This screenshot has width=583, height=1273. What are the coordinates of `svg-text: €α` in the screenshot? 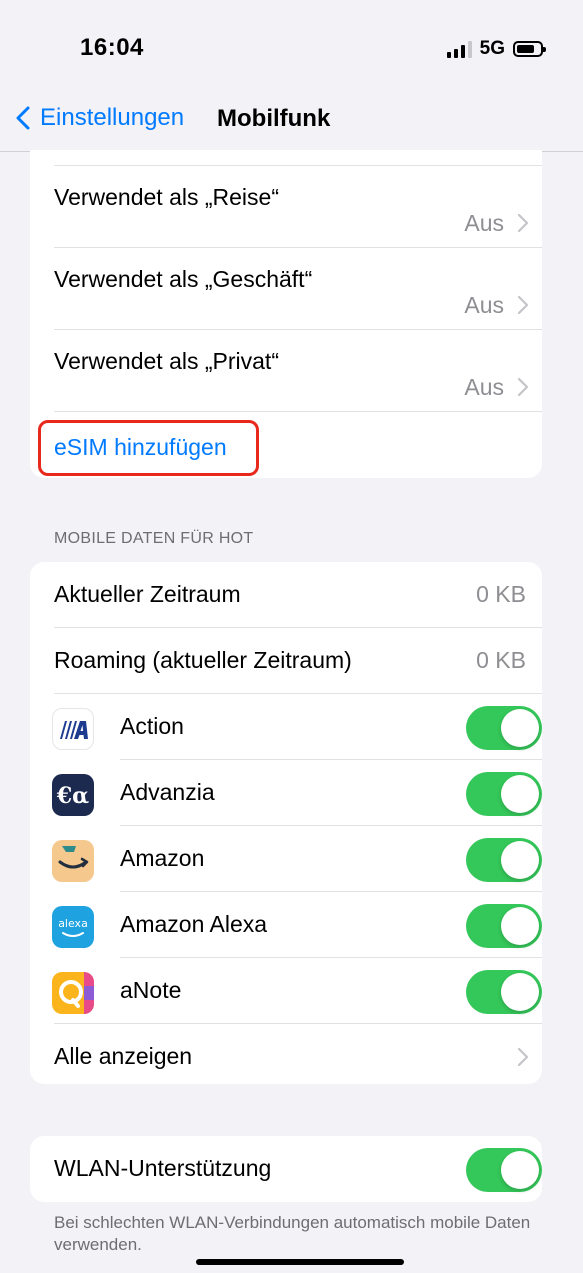 It's located at (72, 796).